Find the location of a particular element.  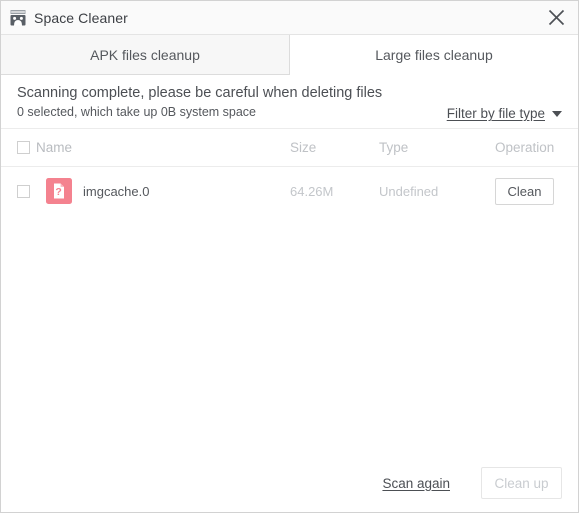

tab-label: Large files cleanup is located at coordinates (434, 55).